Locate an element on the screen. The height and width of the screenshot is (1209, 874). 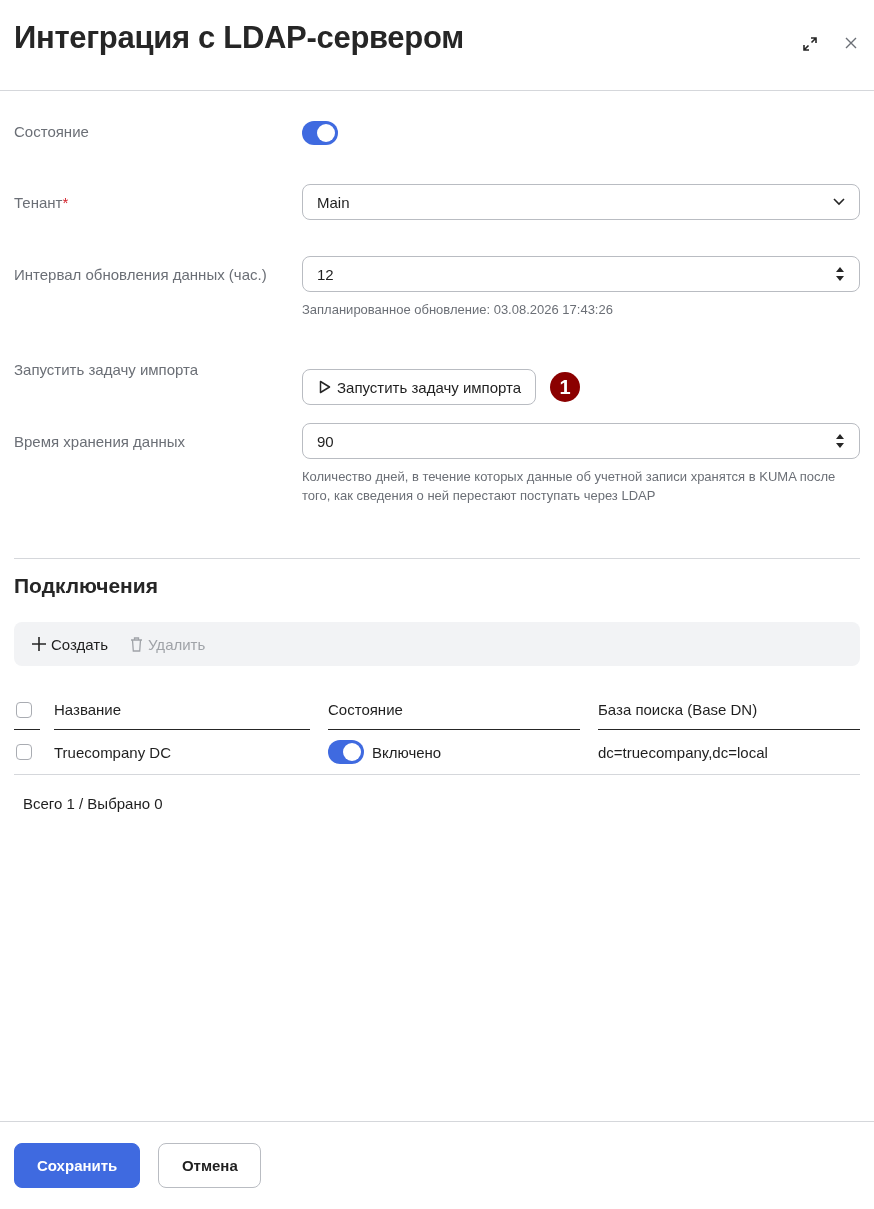
table-cell-text: dc=truecompany,dc=local is located at coordinates (683, 752).